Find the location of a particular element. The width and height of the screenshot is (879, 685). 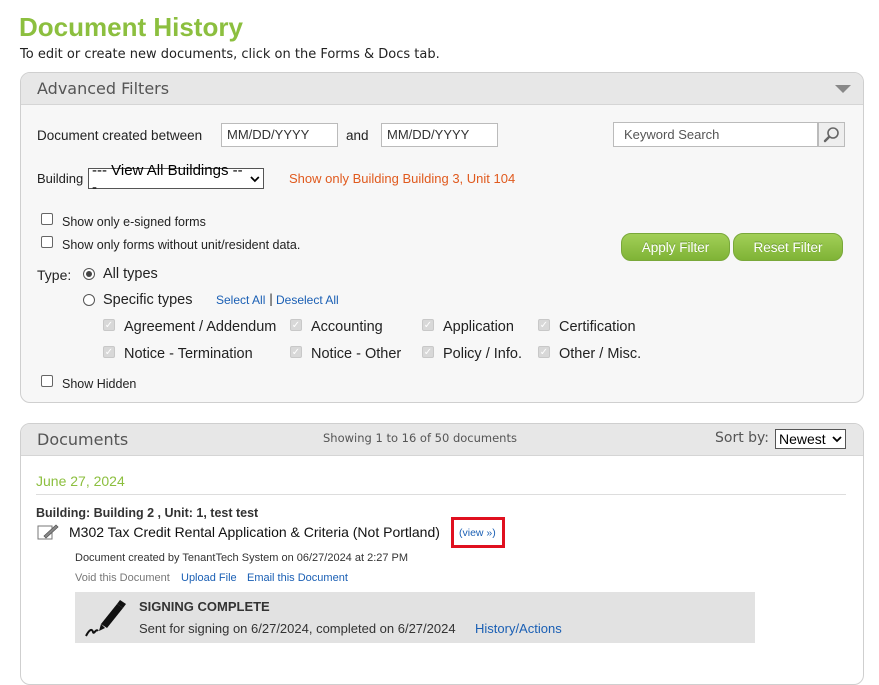

type-label-notice-other: Notice - Other is located at coordinates (356, 354).